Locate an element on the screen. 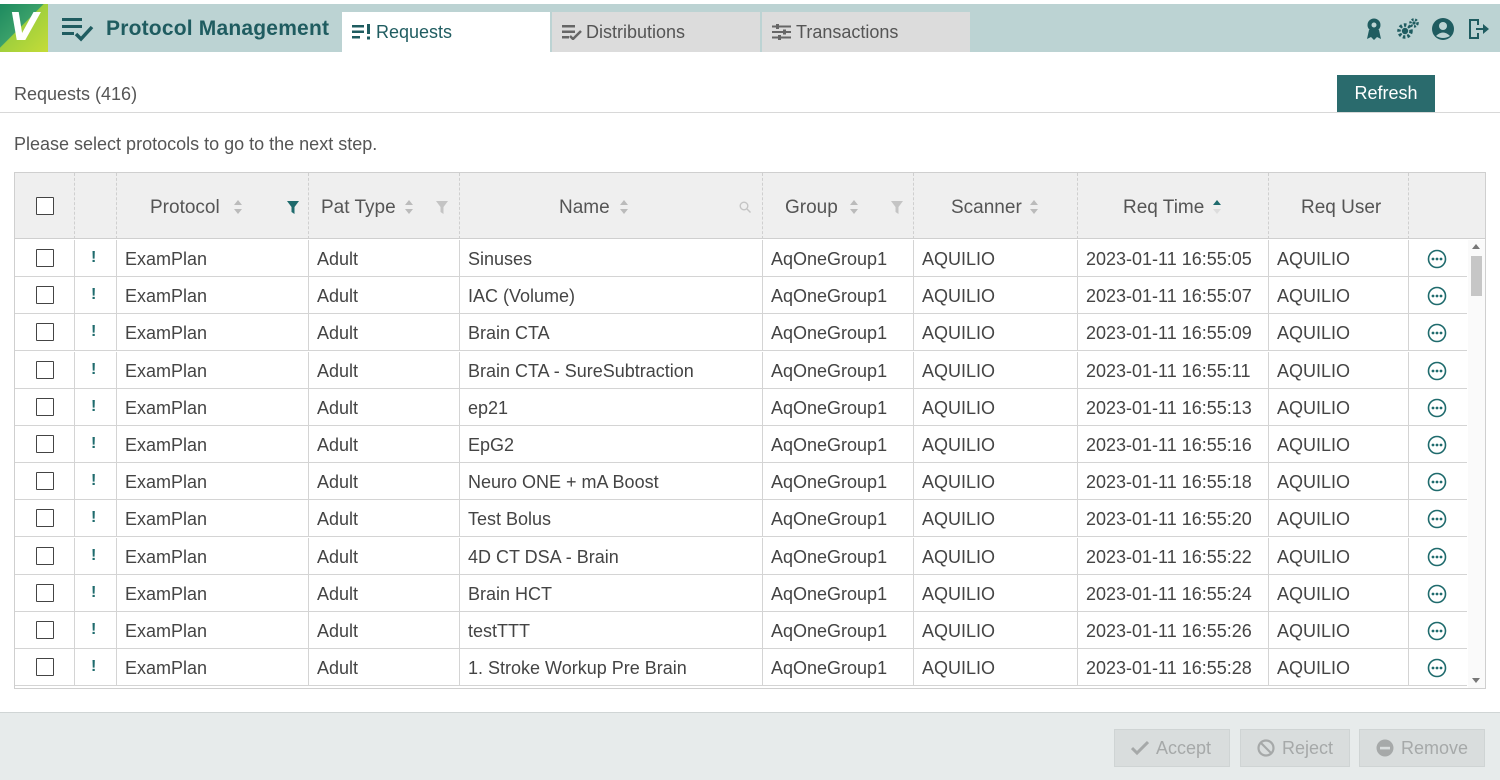 This screenshot has height=780, width=1500. select-all-checkbox is located at coordinates (45, 206).